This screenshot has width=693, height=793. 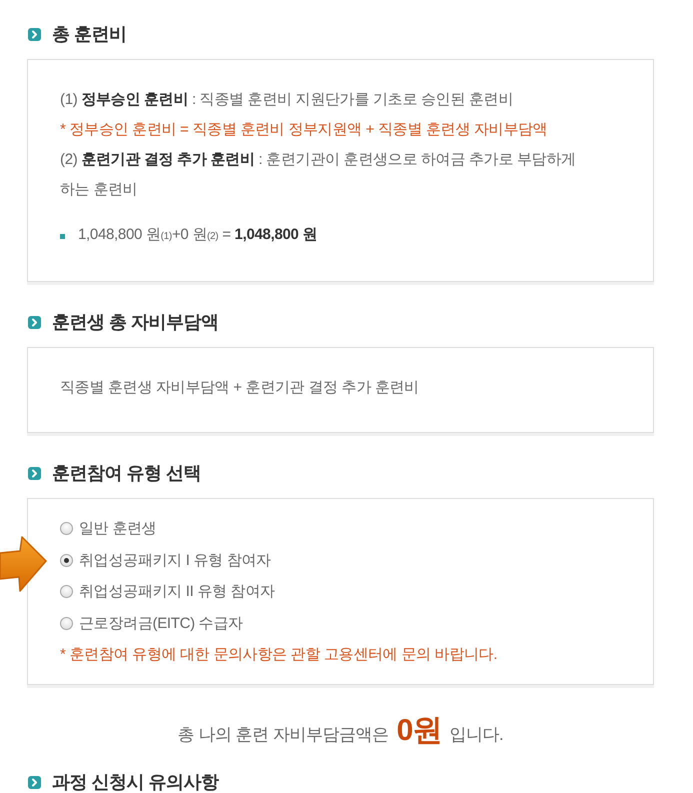 What do you see at coordinates (287, 100) in the screenshot?
I see `definition-text: (1) 정부승인 훈련비 : 직종별 훈련비 지원단가를 기초로 승인된 훈련비` at bounding box center [287, 100].